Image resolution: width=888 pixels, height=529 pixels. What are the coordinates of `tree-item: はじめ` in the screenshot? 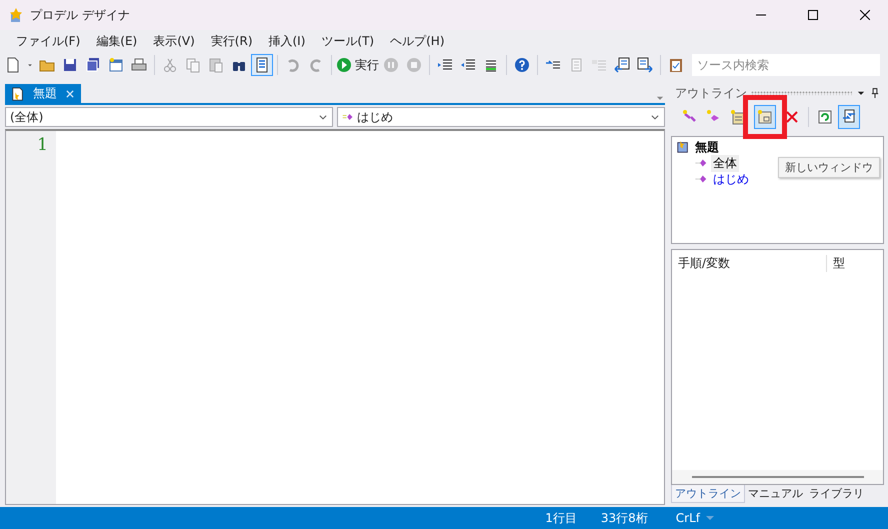 It's located at (731, 179).